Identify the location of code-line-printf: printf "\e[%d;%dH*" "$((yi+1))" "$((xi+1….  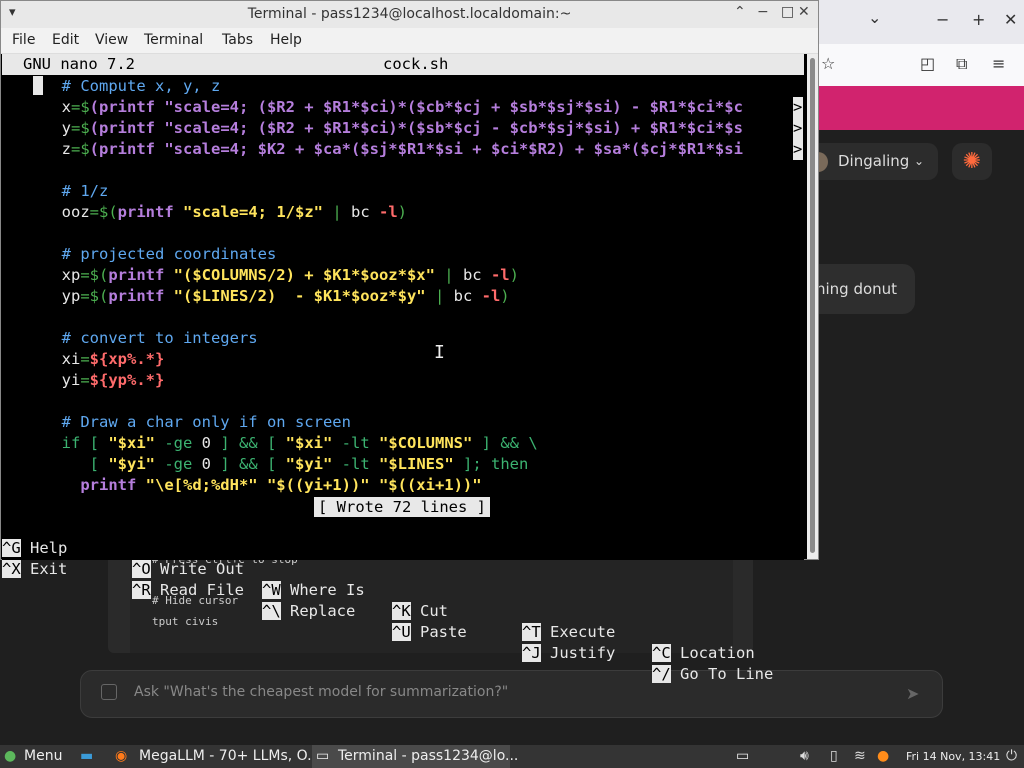
(262, 485).